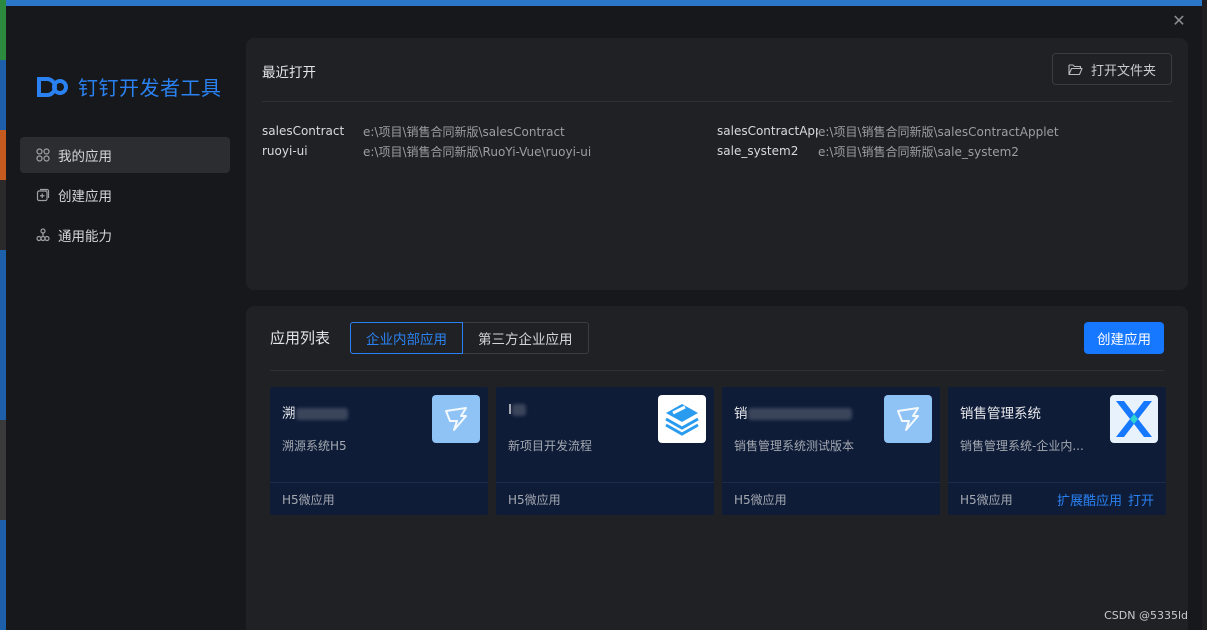  What do you see at coordinates (918, 151) in the screenshot?
I see `recent-item-path: e:\项目\销售合同新版\sale_system2` at bounding box center [918, 151].